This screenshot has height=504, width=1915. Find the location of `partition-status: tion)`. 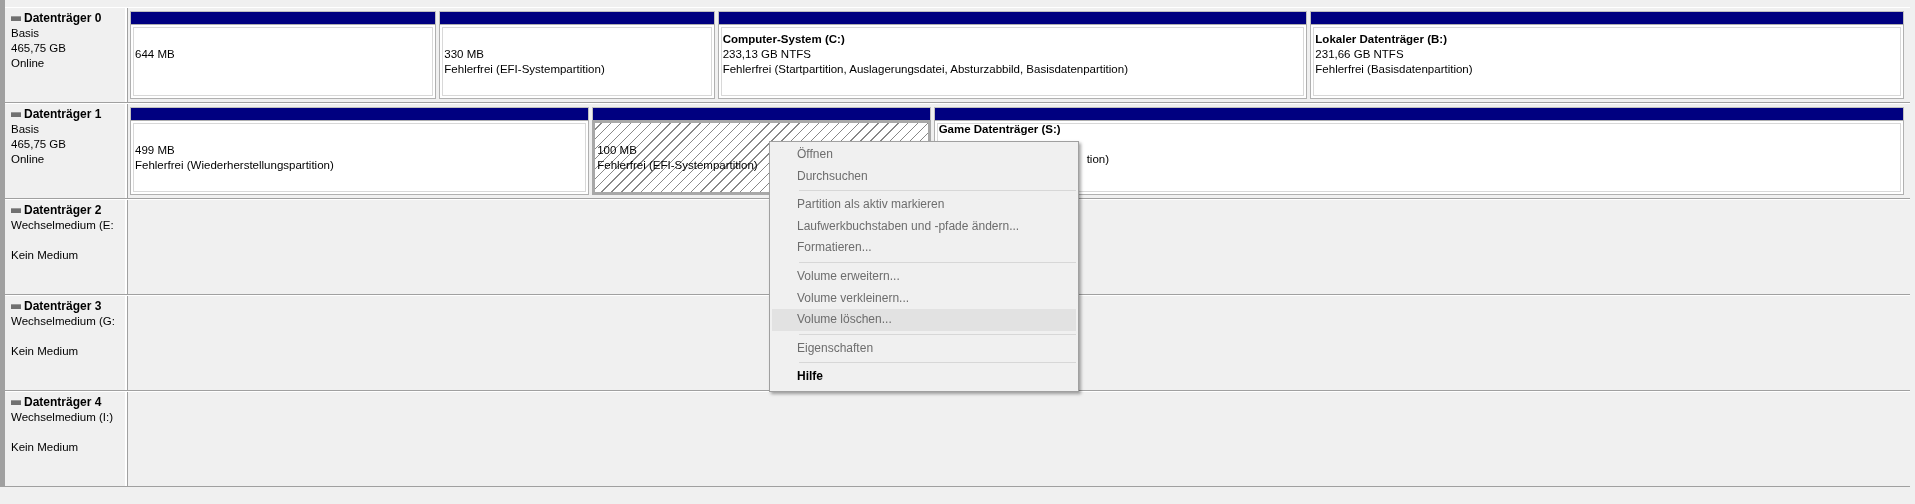

partition-status: tion) is located at coordinates (1097, 159).